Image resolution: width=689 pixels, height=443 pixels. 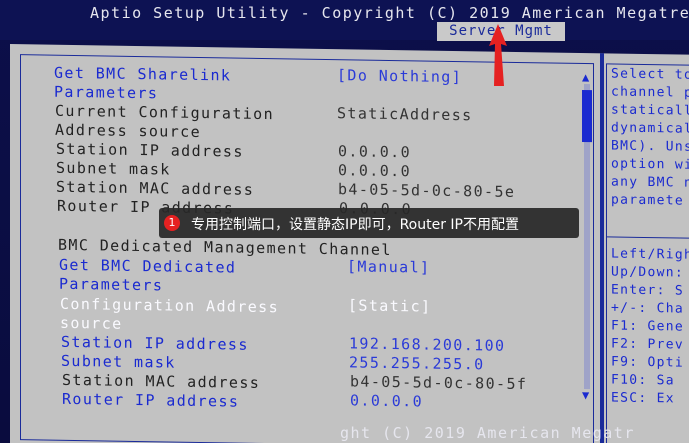 What do you see at coordinates (375, 152) in the screenshot?
I see `station-ip-value: 0.0.0.0` at bounding box center [375, 152].